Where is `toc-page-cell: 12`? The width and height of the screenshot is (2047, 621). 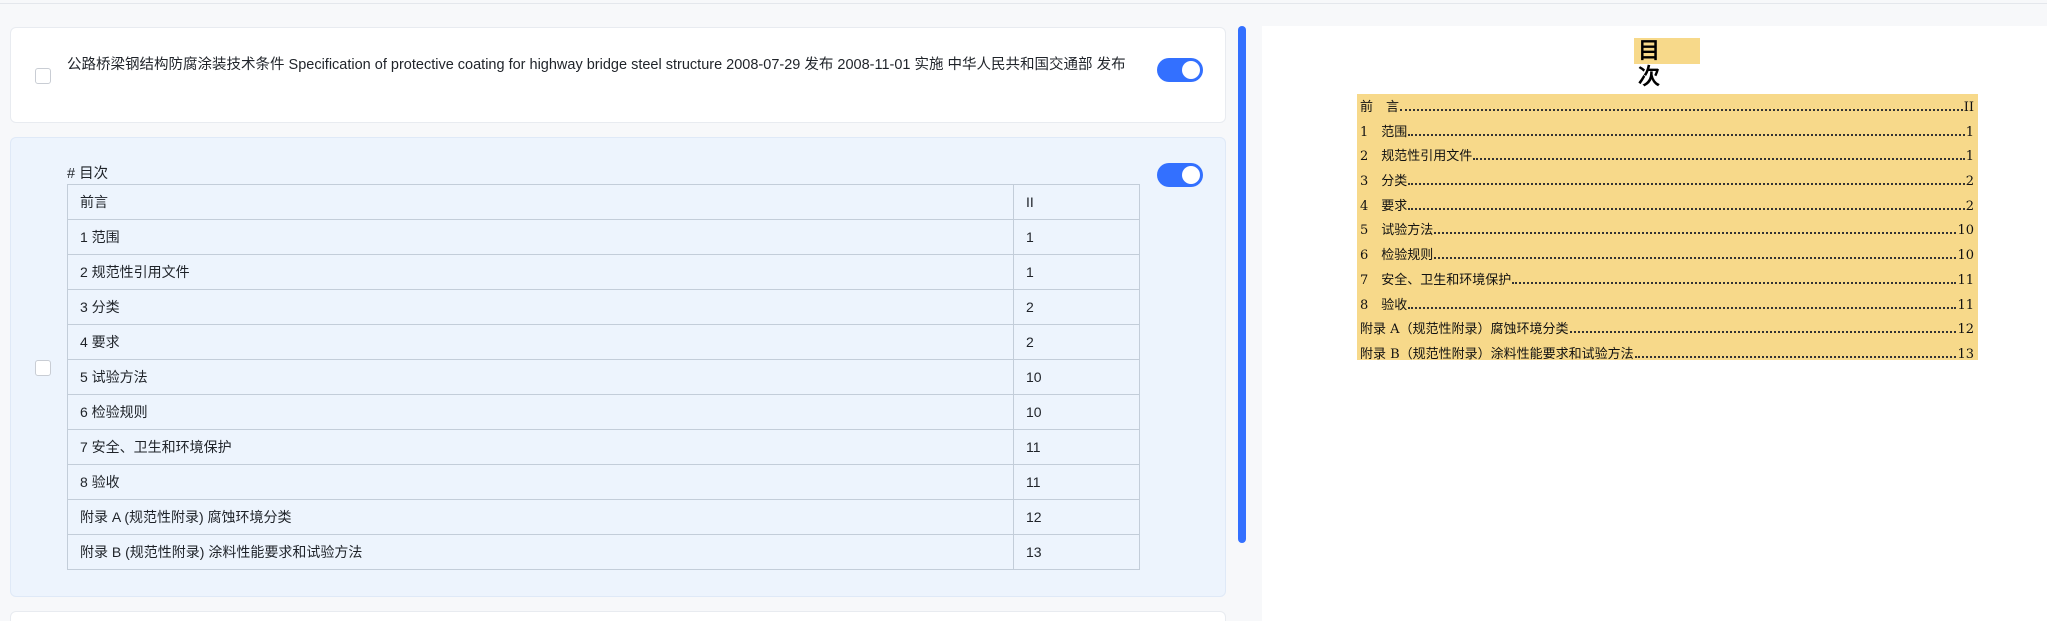 toc-page-cell: 12 is located at coordinates (1076, 517).